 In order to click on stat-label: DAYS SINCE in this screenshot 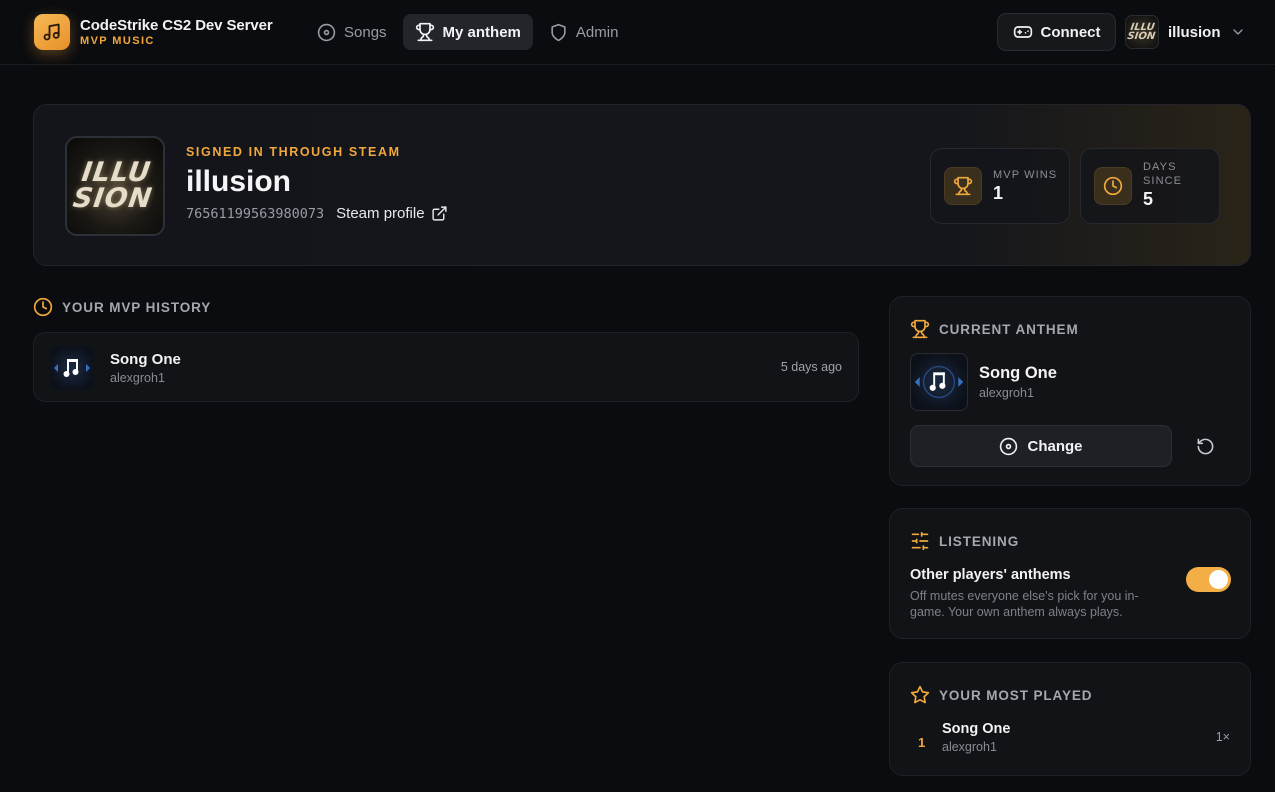, I will do `click(1163, 174)`.